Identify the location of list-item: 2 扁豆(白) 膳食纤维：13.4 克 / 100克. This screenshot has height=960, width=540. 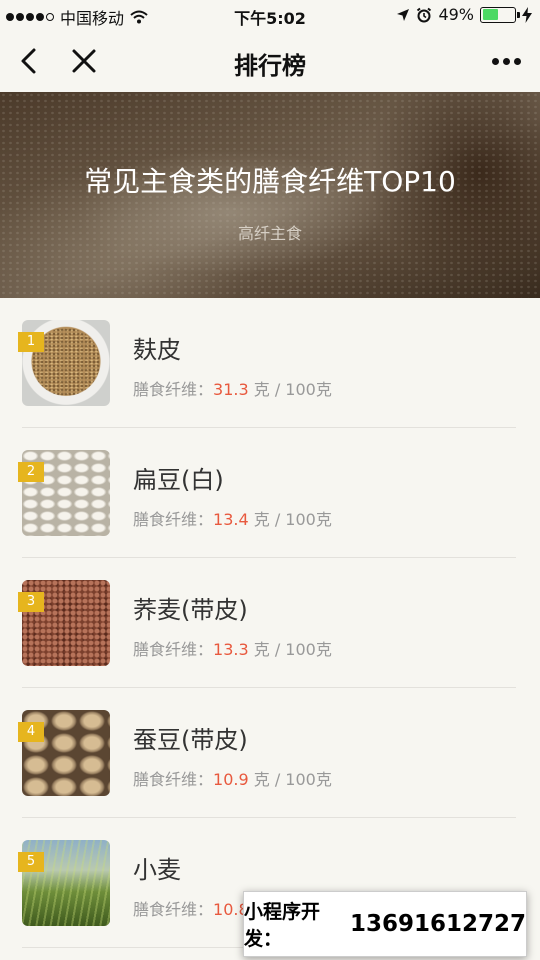
(270, 493).